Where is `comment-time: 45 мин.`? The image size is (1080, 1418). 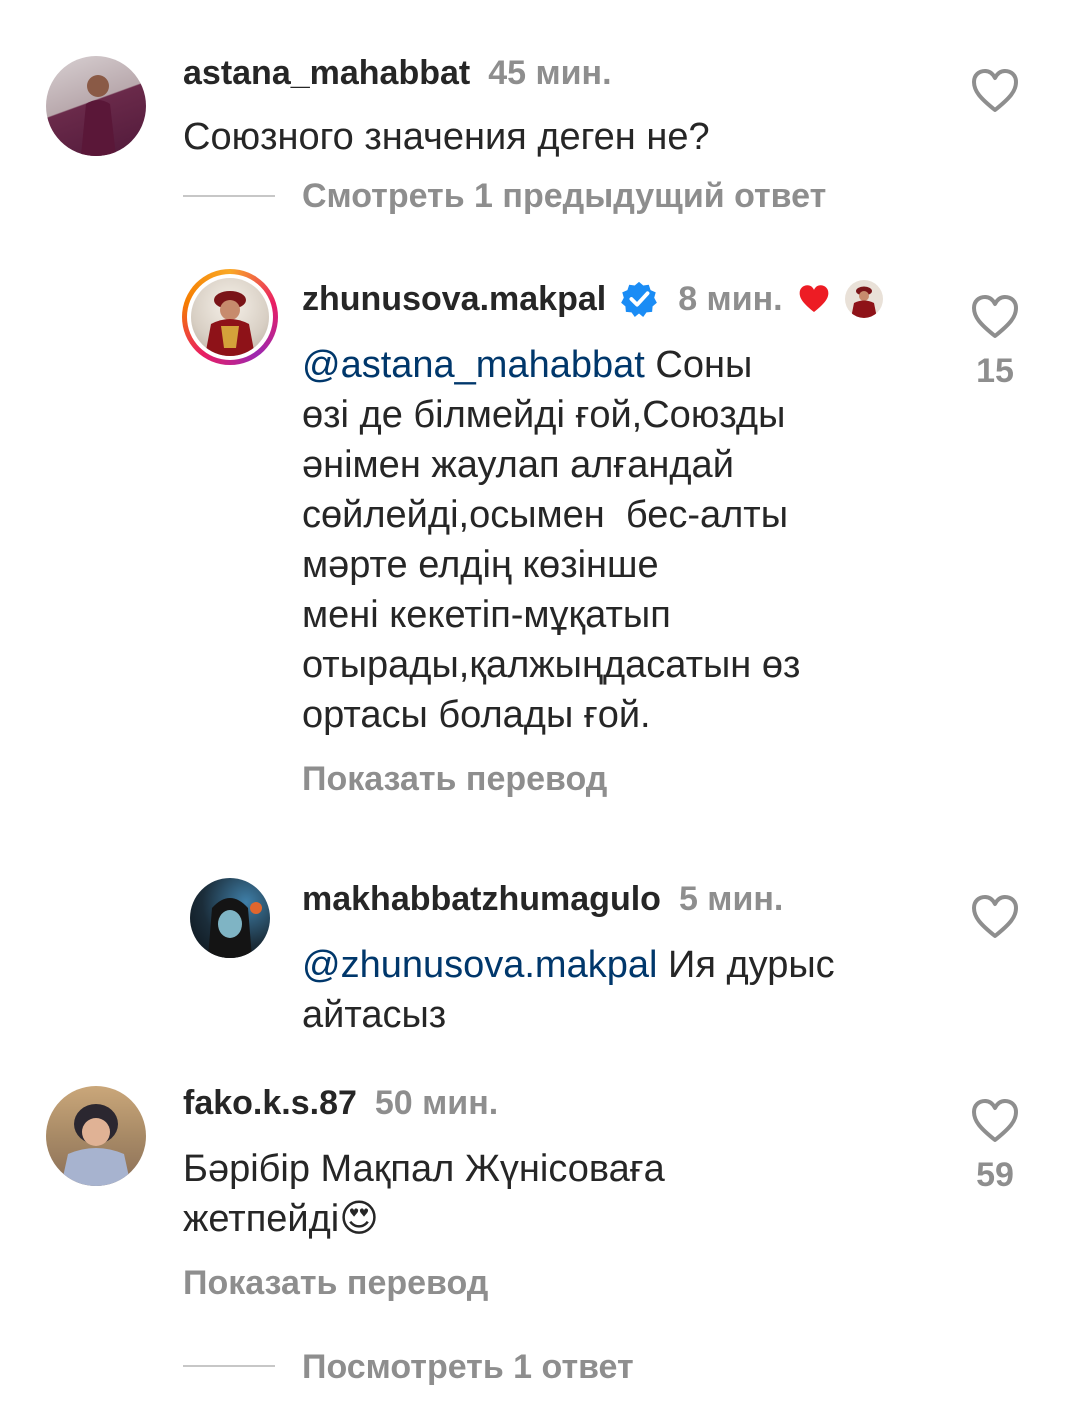
comment-time: 45 мин. is located at coordinates (550, 72).